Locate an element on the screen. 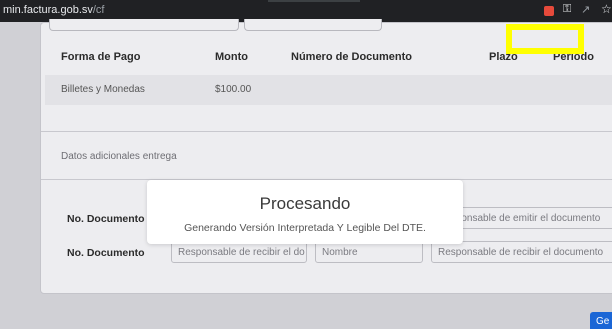 The image size is (612, 329). col-monto: Monto is located at coordinates (231, 57).